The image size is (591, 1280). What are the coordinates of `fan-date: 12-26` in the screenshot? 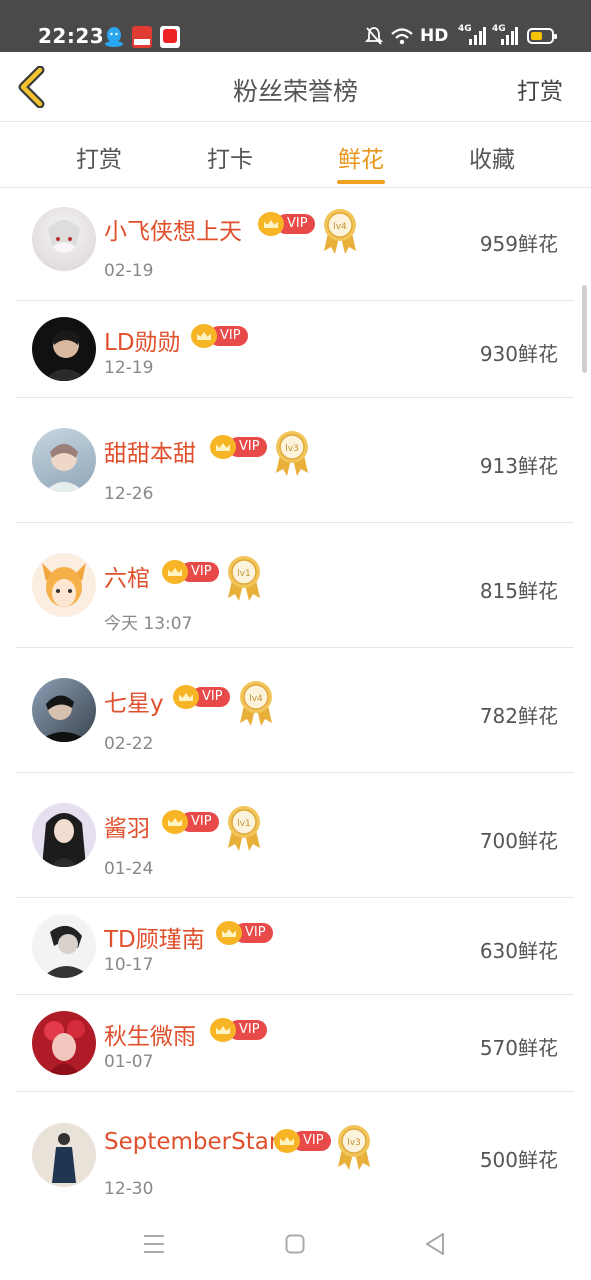 It's located at (129, 494).